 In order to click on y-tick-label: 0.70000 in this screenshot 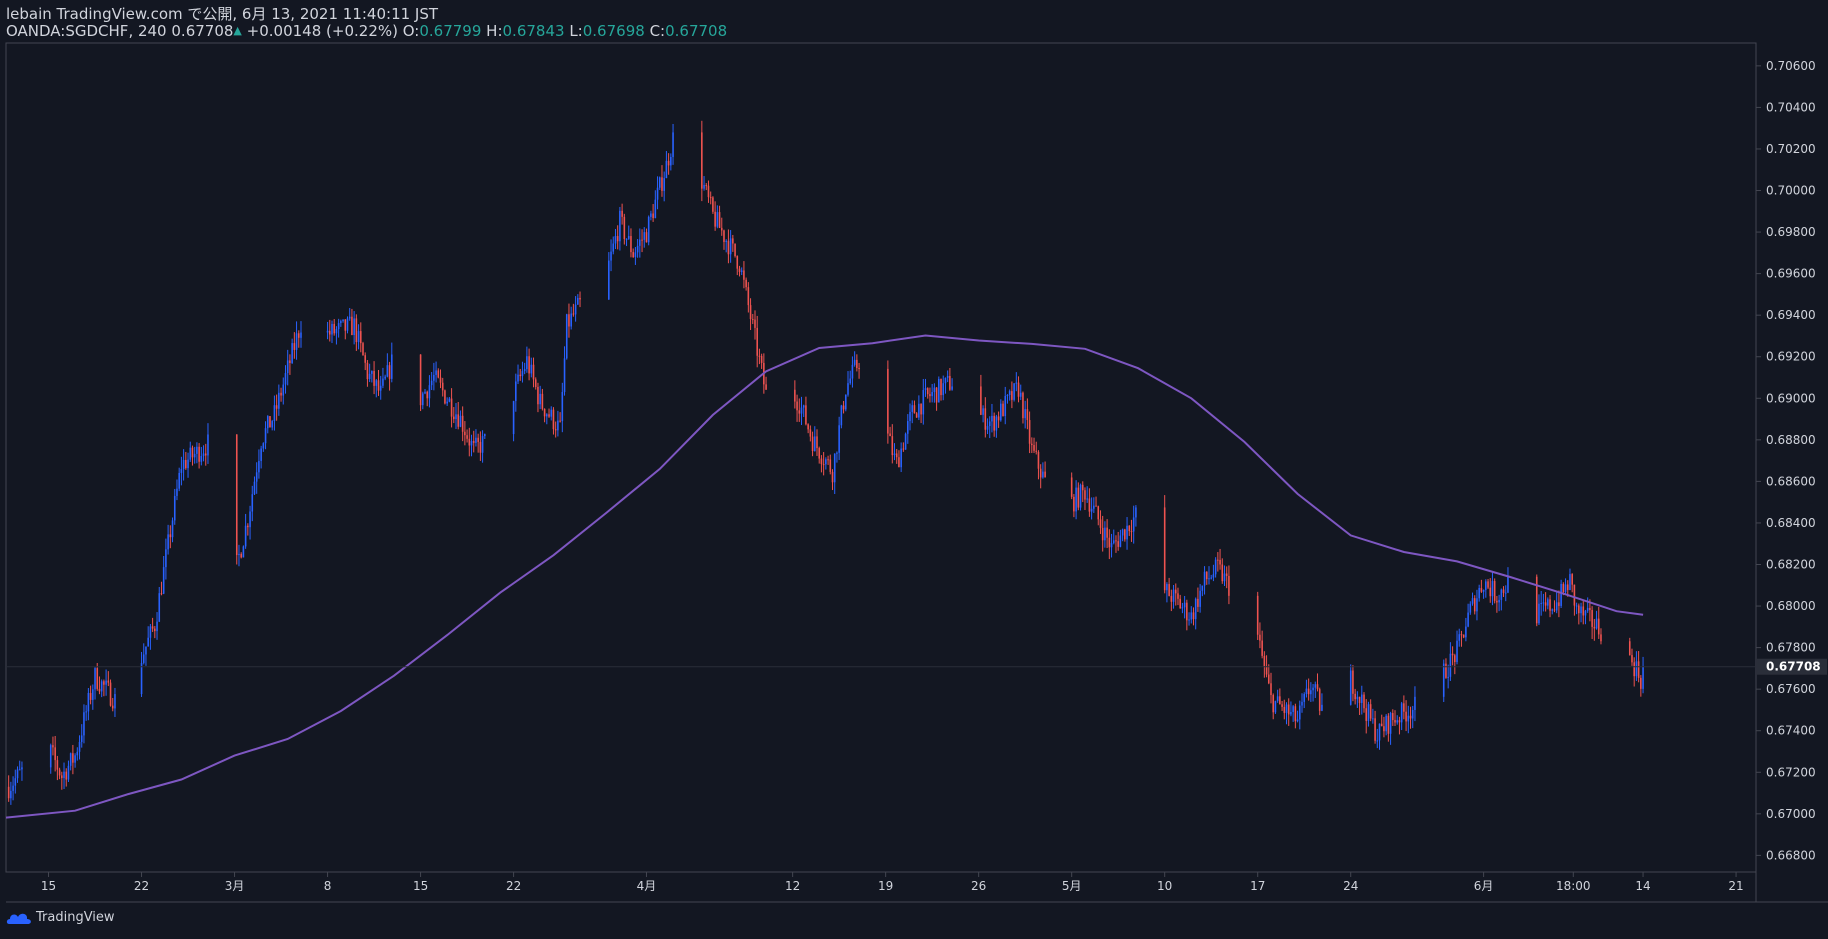, I will do `click(1791, 191)`.